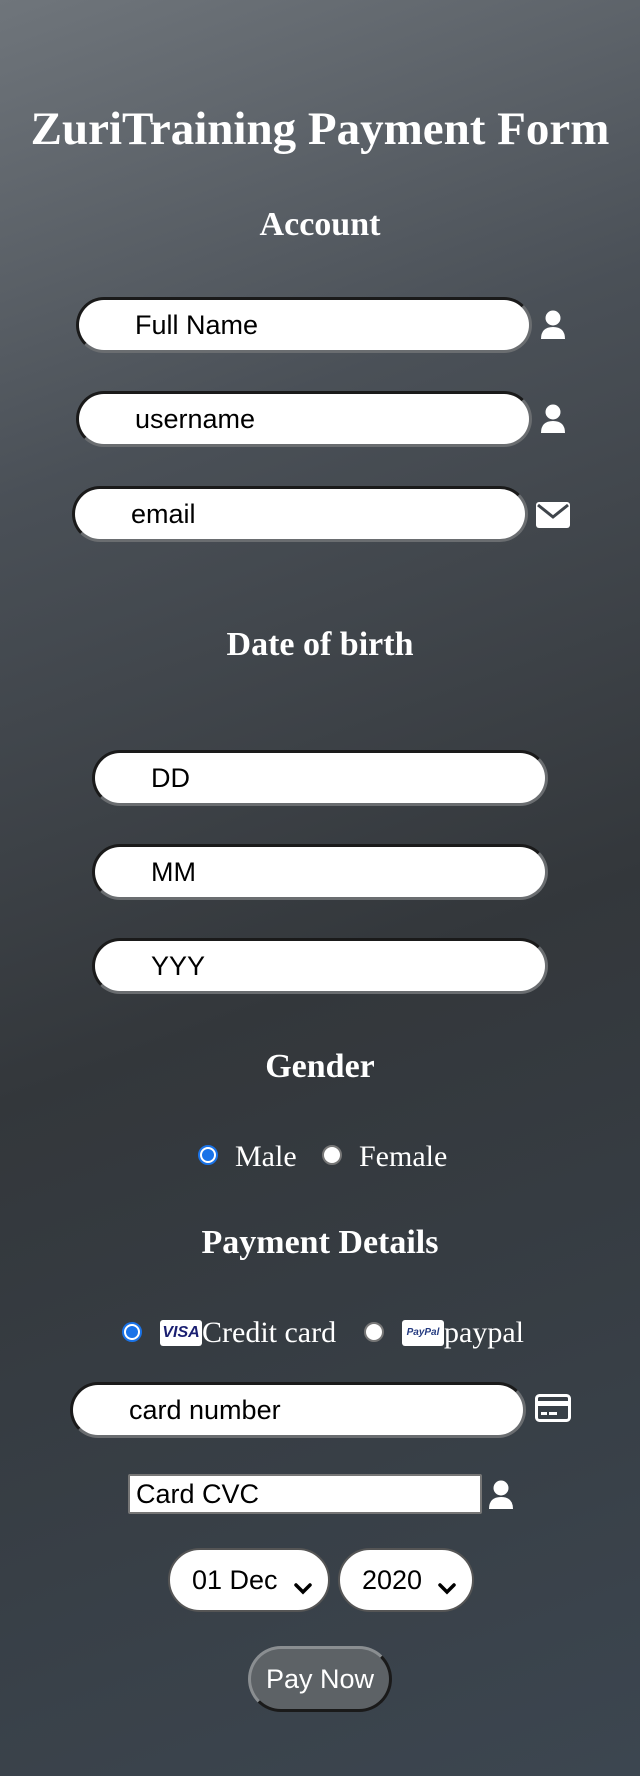  What do you see at coordinates (553, 517) in the screenshot?
I see `envelope-icon` at bounding box center [553, 517].